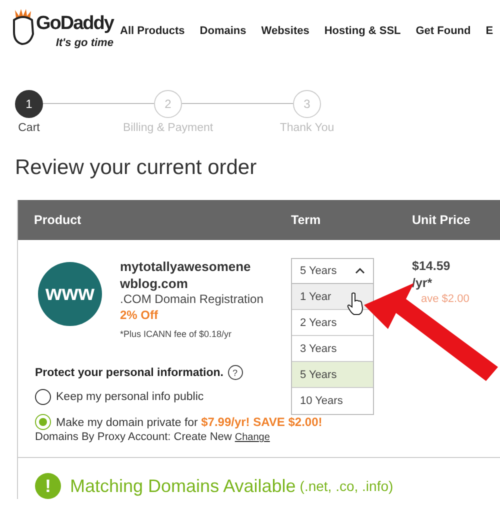  I want to click on radio-label: Make my domain private for $7.99/yr! SAVE $2.00!, so click(189, 422).